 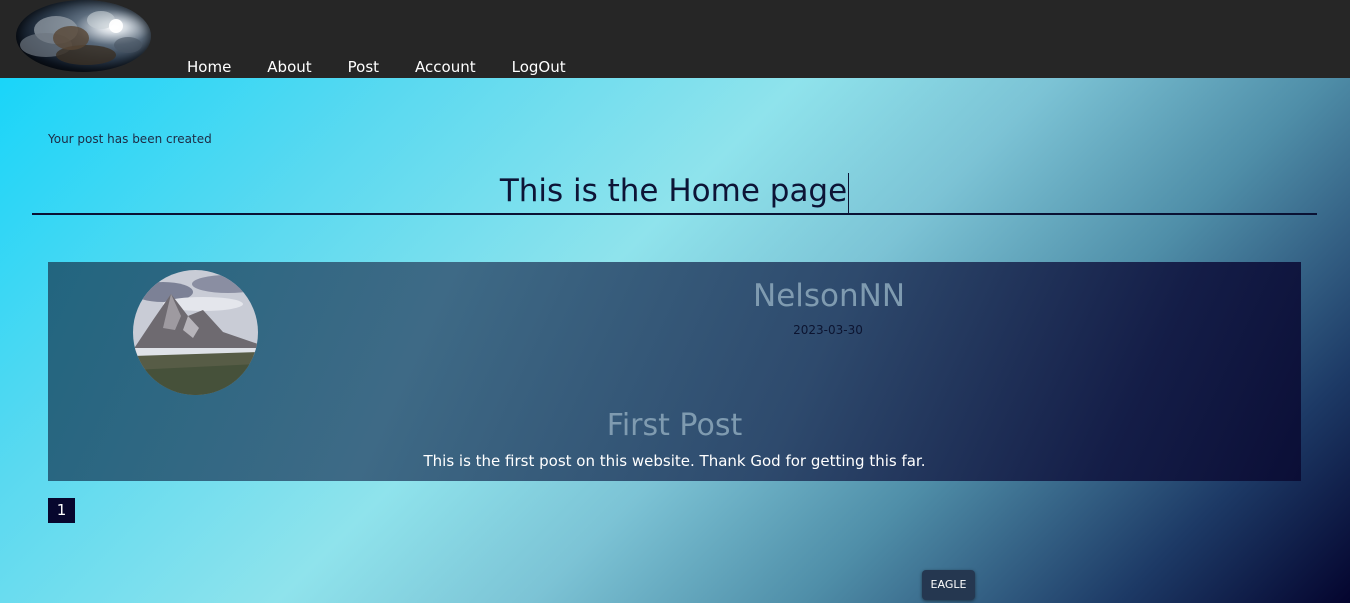 What do you see at coordinates (828, 330) in the screenshot?
I see `post-date: 2023-03-30` at bounding box center [828, 330].